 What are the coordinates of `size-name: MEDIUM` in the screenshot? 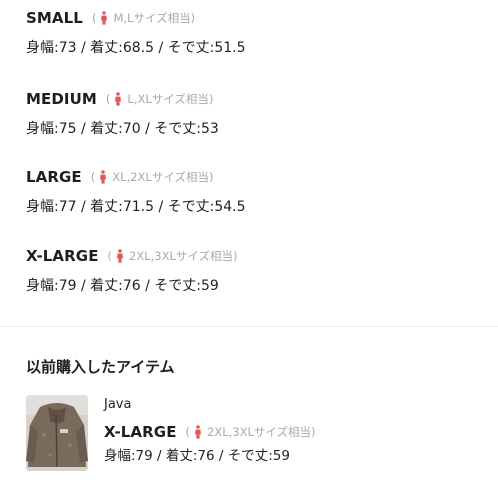 It's located at (61, 99).